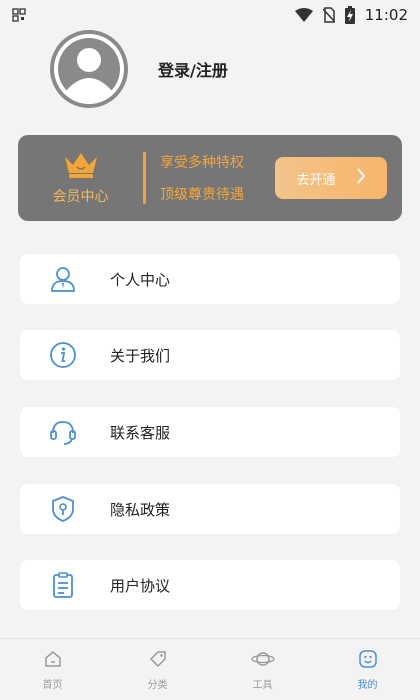 The width and height of the screenshot is (420, 700). I want to click on shield-icon, so click(63, 509).